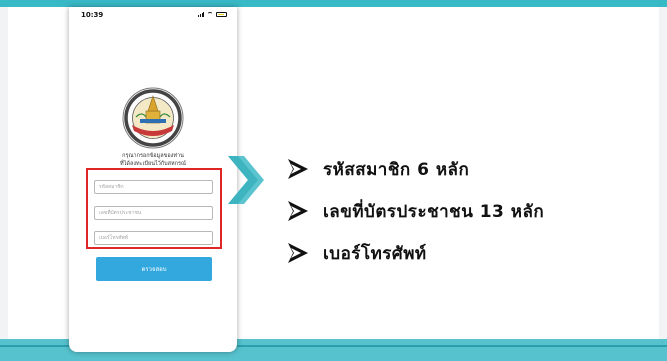 The height and width of the screenshot is (361, 667). Describe the element at coordinates (246, 180) in the screenshot. I see `chevron-right-icon` at that location.